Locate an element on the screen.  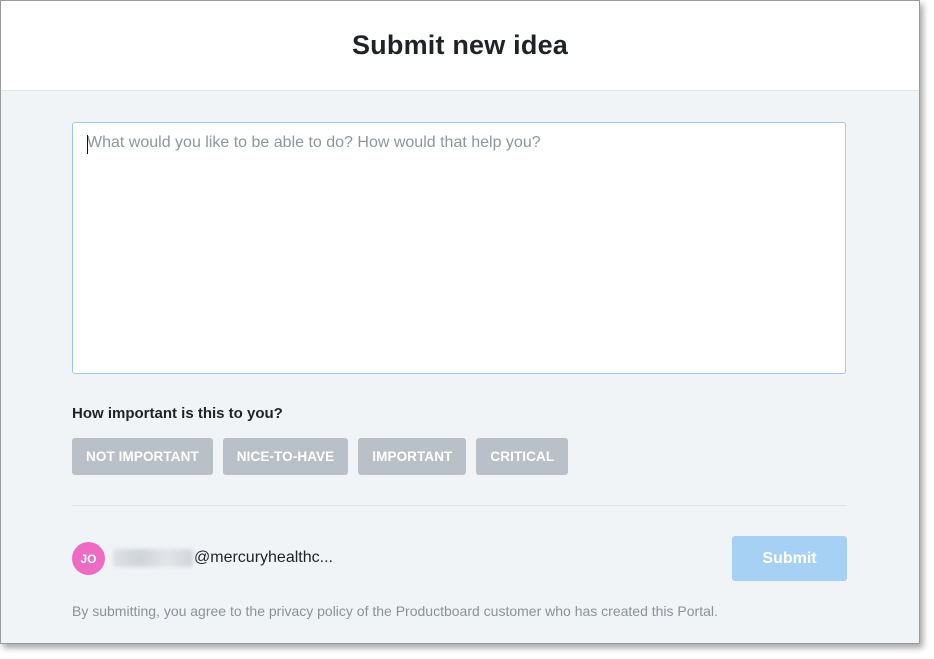
avatar-initials: JO is located at coordinates (88, 558).